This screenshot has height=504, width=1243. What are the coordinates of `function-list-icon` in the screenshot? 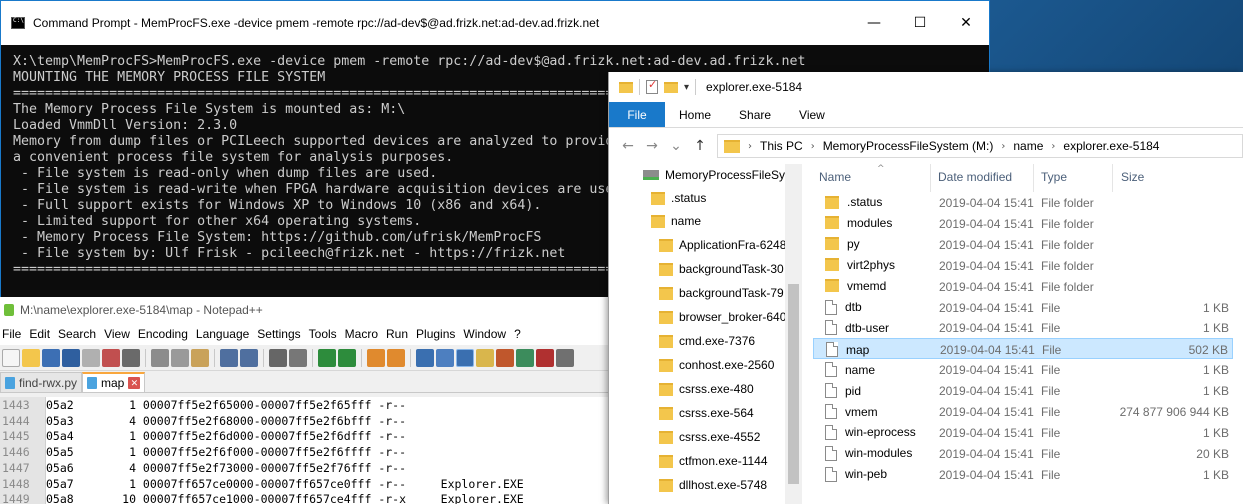 It's located at (505, 357).